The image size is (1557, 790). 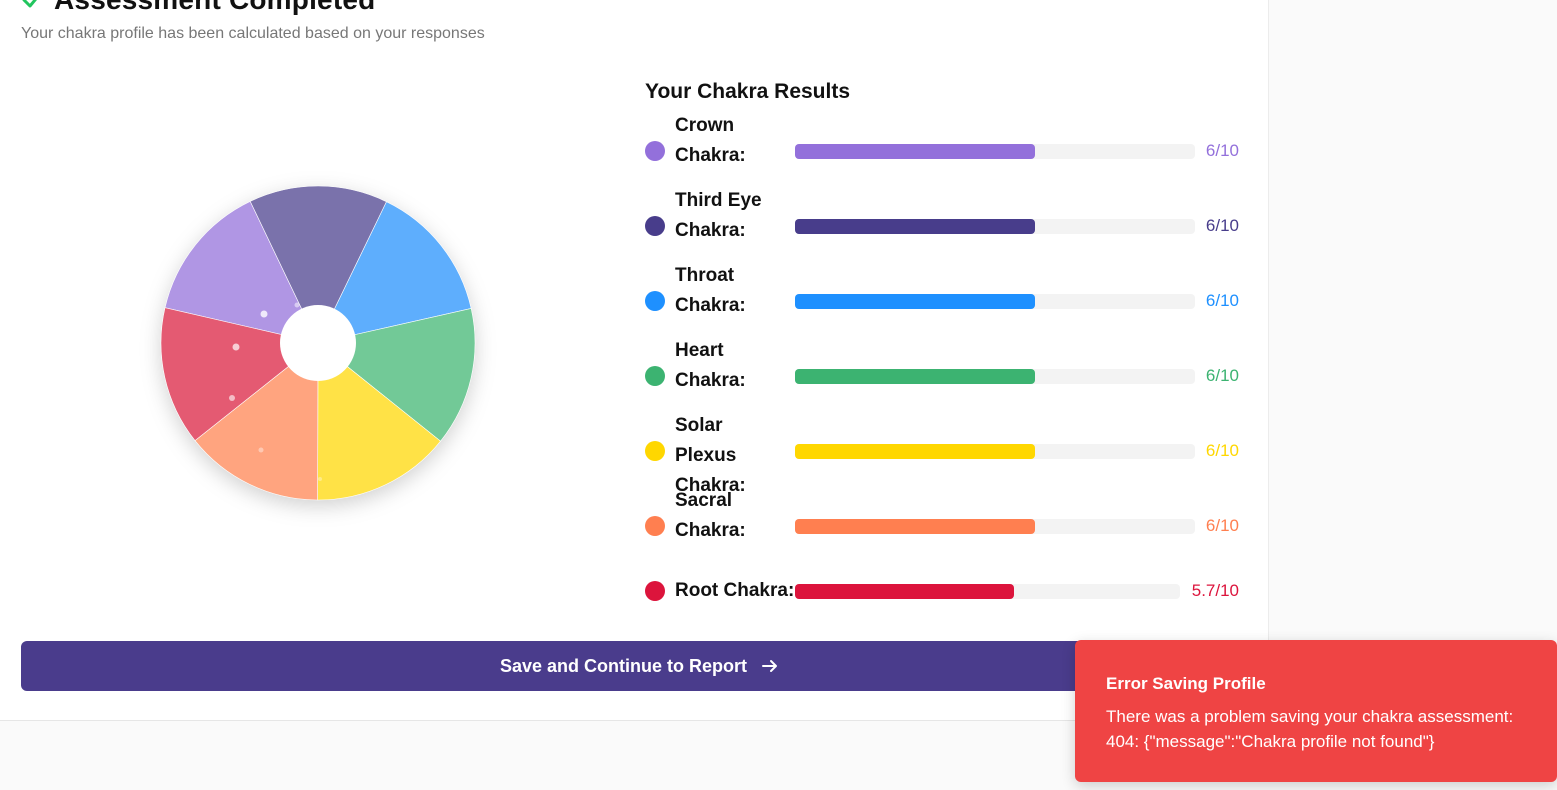 I want to click on chakra-label: Root Chakra:, so click(x=735, y=590).